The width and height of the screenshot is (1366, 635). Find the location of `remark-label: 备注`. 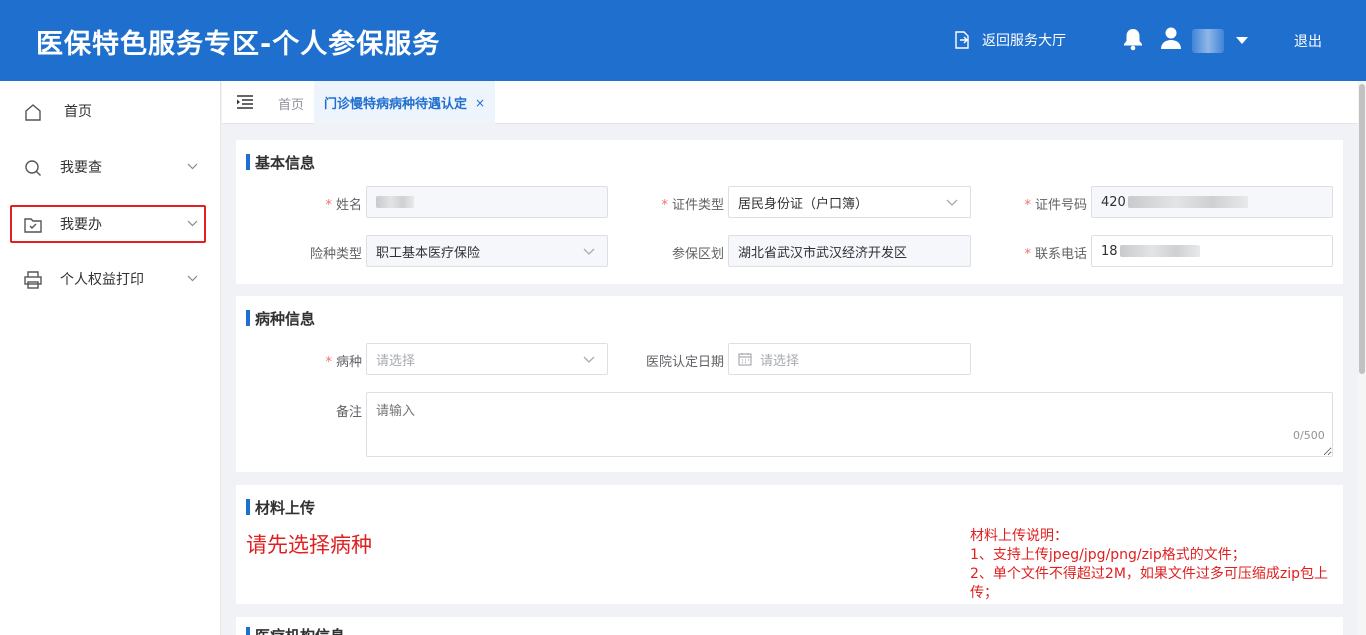

remark-label: 备注 is located at coordinates (348, 412).